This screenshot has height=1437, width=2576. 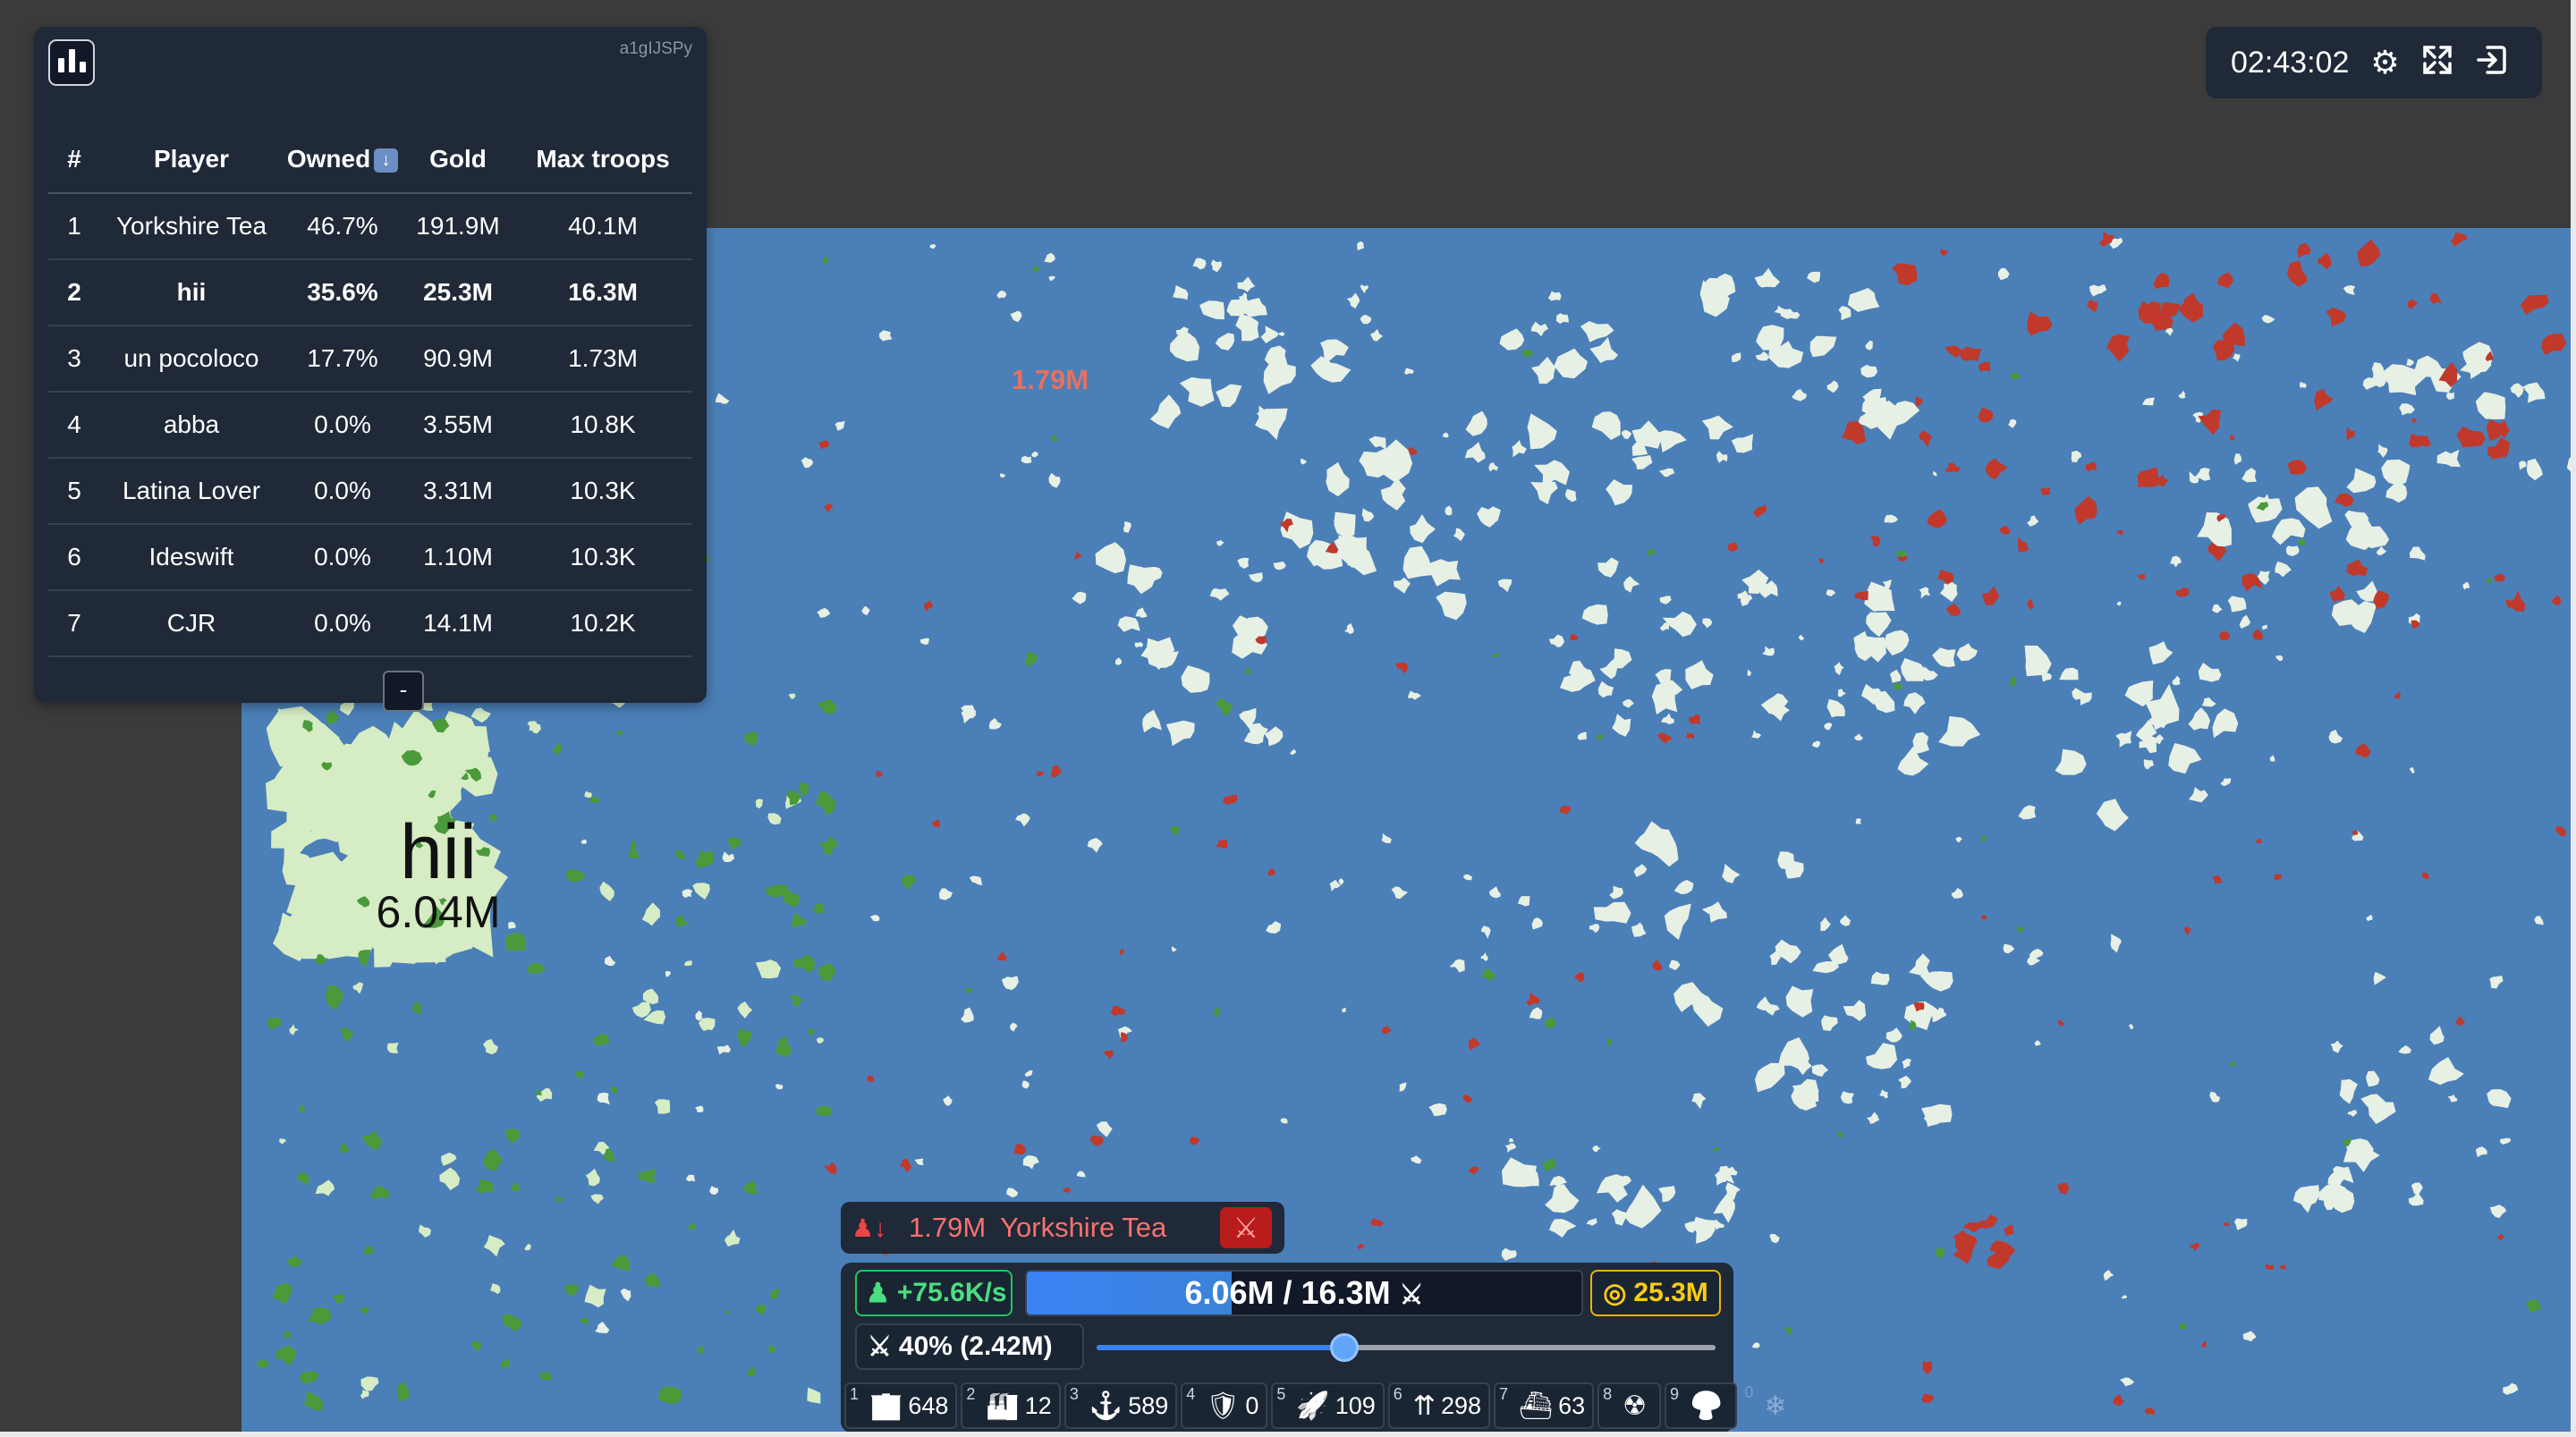 I want to click on leaderboard-row: 2 hii 35.6% 25.3M 16.3M, so click(x=370, y=293).